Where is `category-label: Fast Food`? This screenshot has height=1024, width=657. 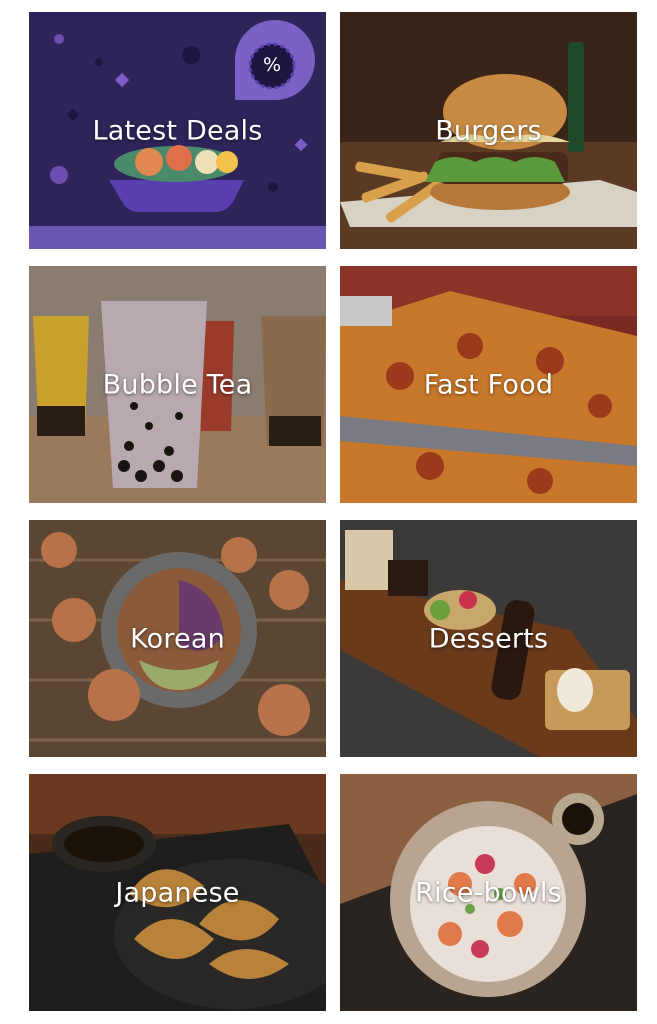
category-label: Fast Food is located at coordinates (488, 384).